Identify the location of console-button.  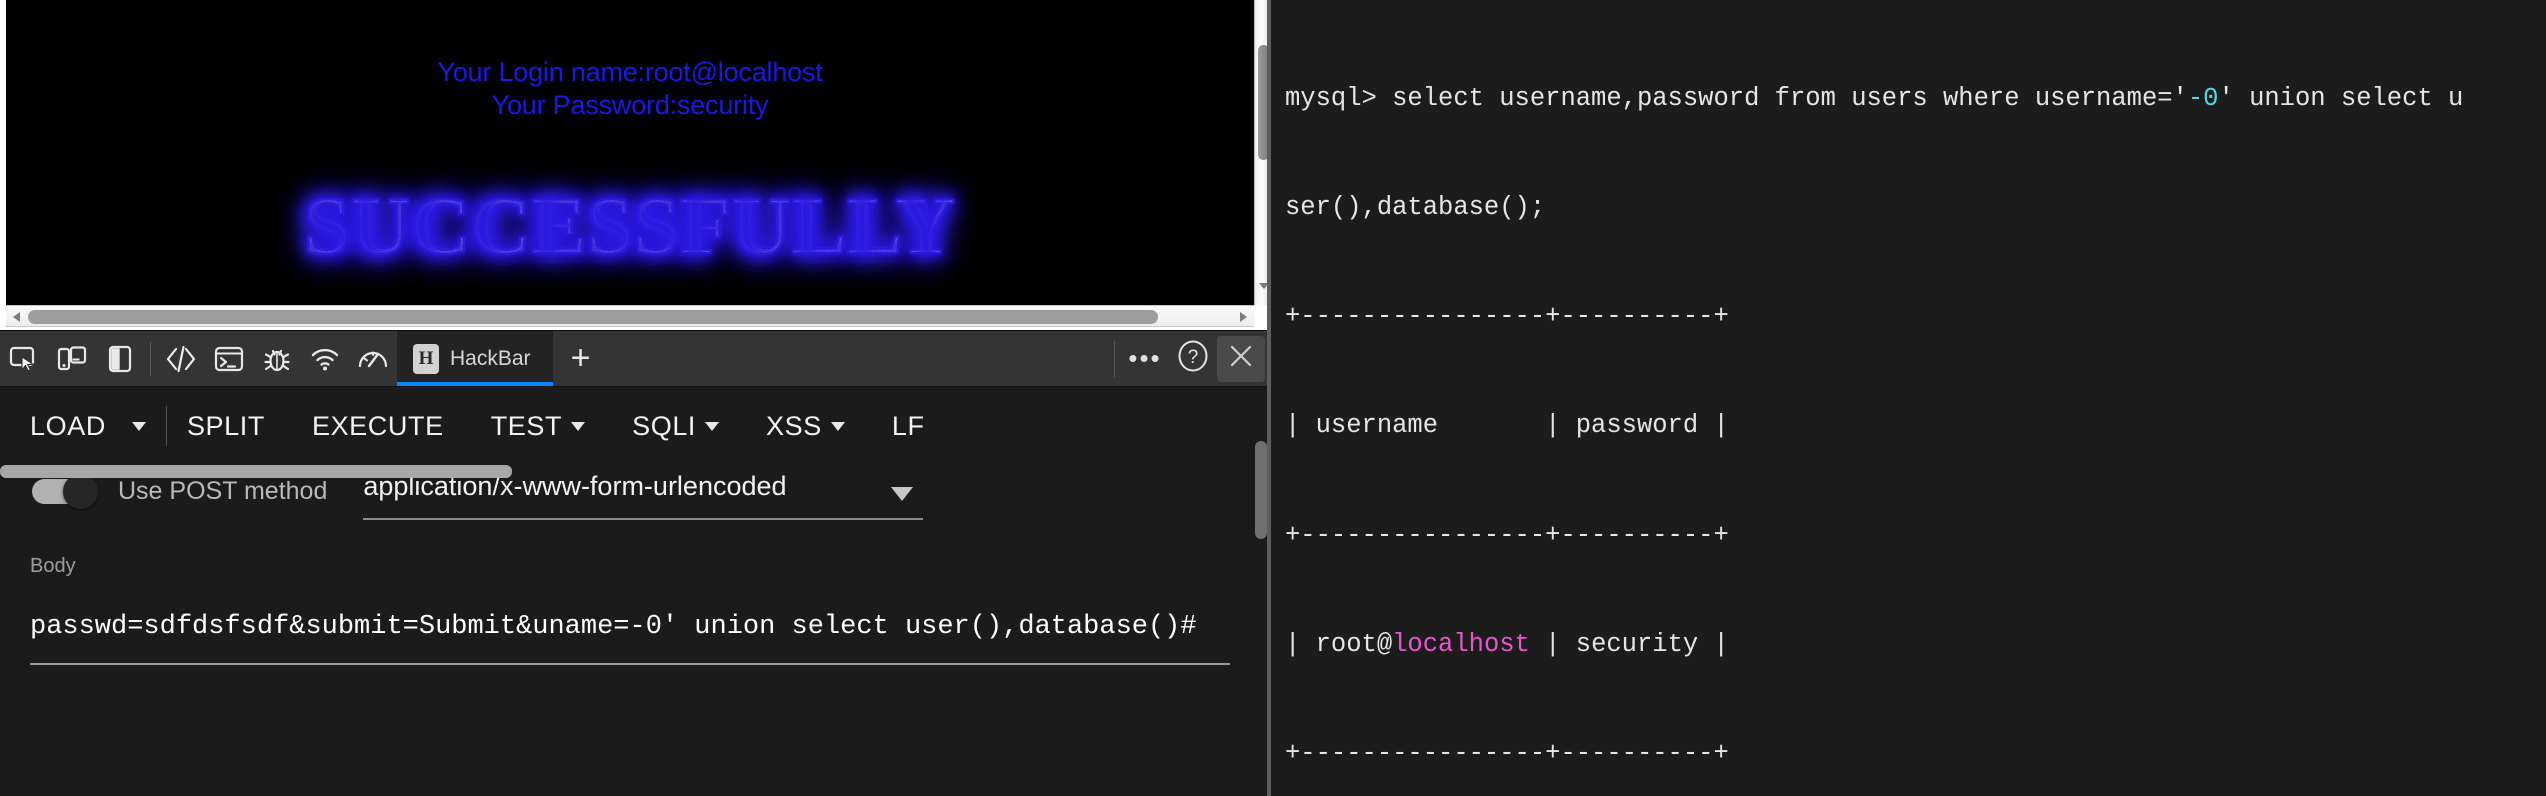
(229, 358).